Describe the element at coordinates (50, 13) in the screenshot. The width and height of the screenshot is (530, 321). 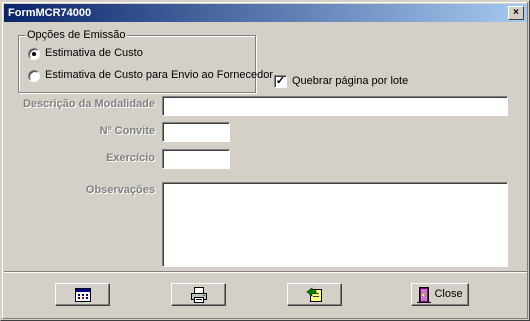
I see `window-title: FormMCR74000` at that location.